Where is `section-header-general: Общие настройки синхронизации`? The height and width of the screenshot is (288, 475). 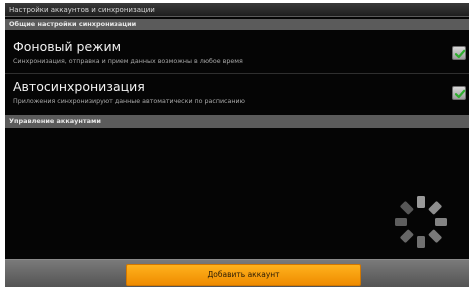
section-header-general: Общие настройки синхронизации is located at coordinates (237, 24).